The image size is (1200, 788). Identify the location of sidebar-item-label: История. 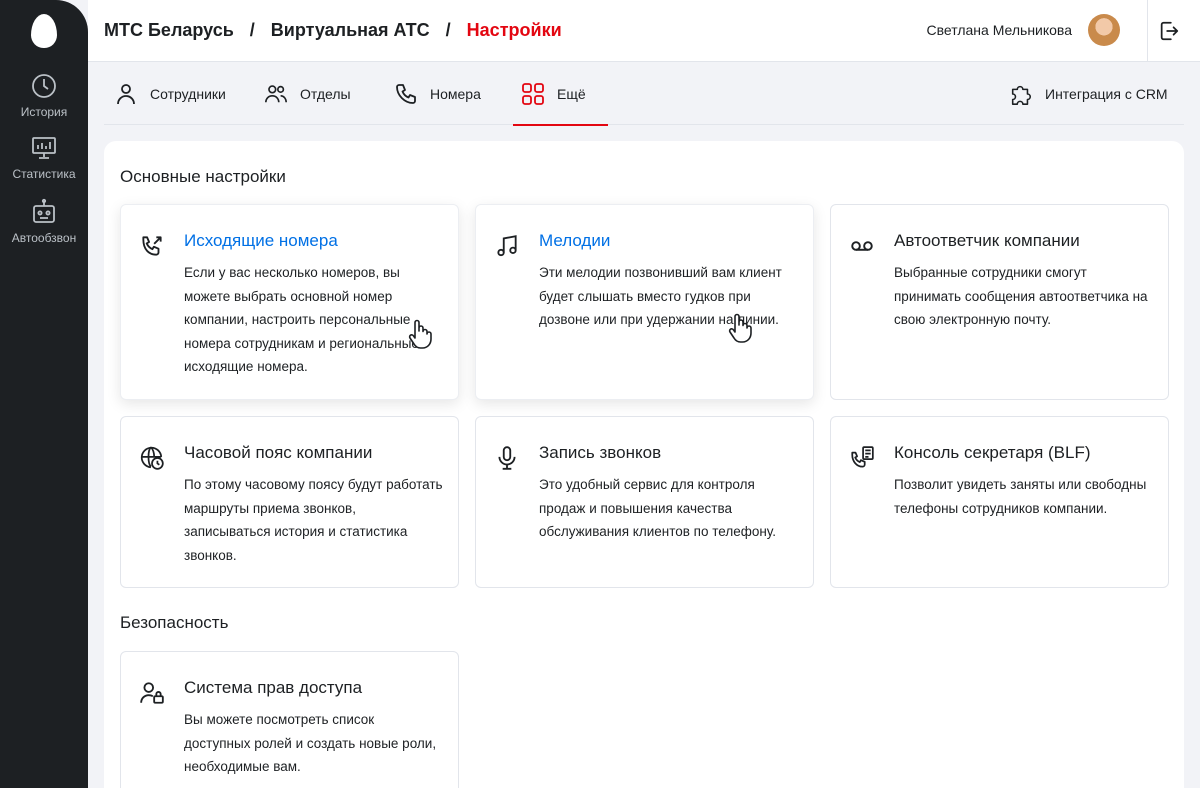
(44, 112).